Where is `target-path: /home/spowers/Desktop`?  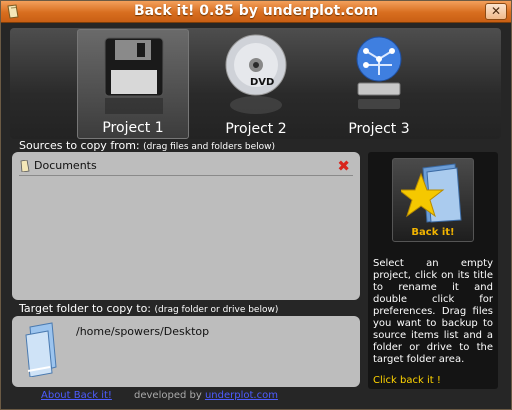
target-path: /home/spowers/Desktop is located at coordinates (143, 331).